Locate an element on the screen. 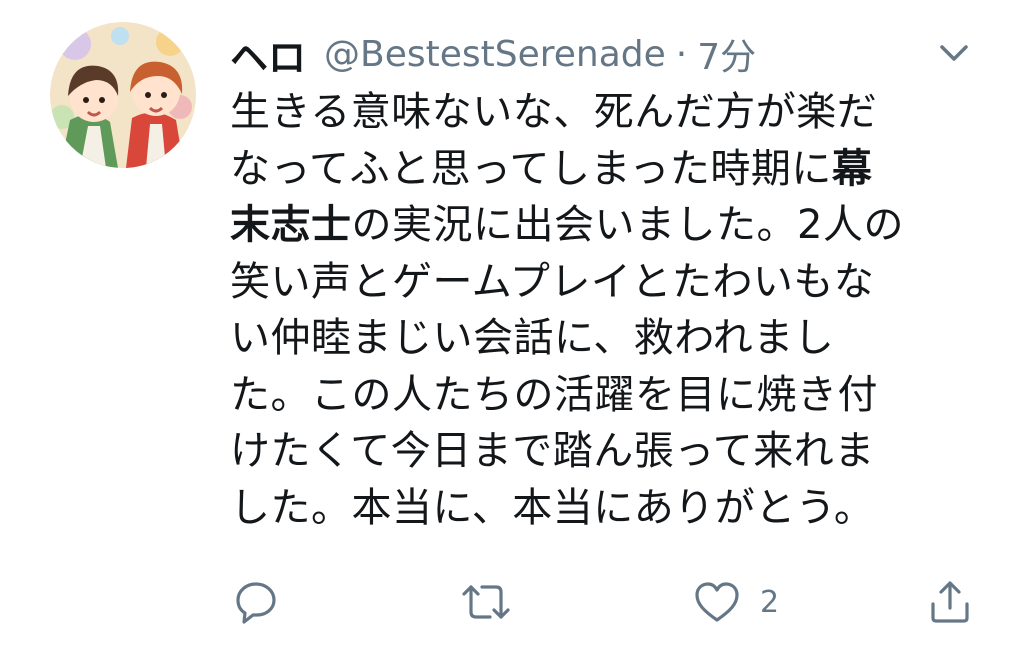 Image resolution: width=1024 pixels, height=652 pixels. retweet-icon is located at coordinates (486, 602).